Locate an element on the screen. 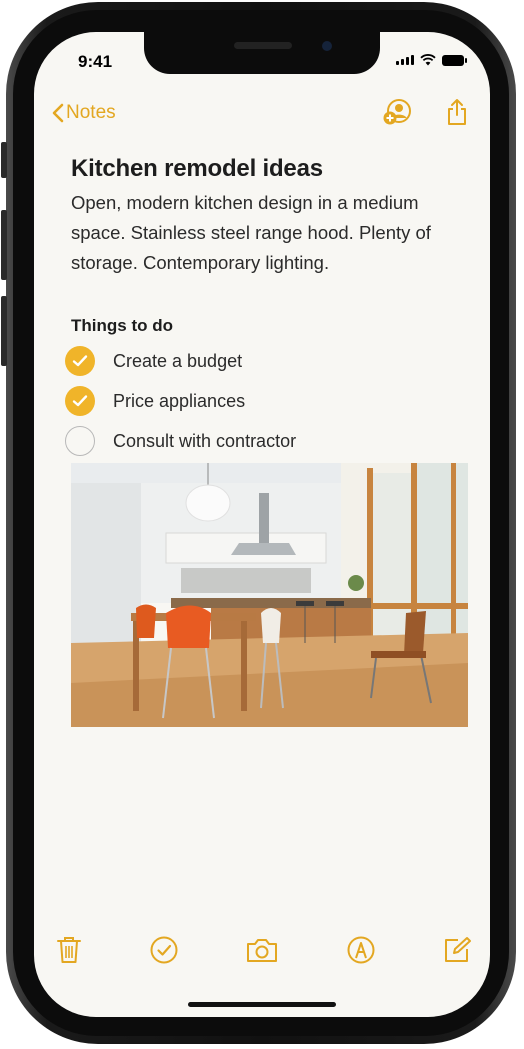 The image size is (524, 1049). back-button: Notes is located at coordinates (84, 113).